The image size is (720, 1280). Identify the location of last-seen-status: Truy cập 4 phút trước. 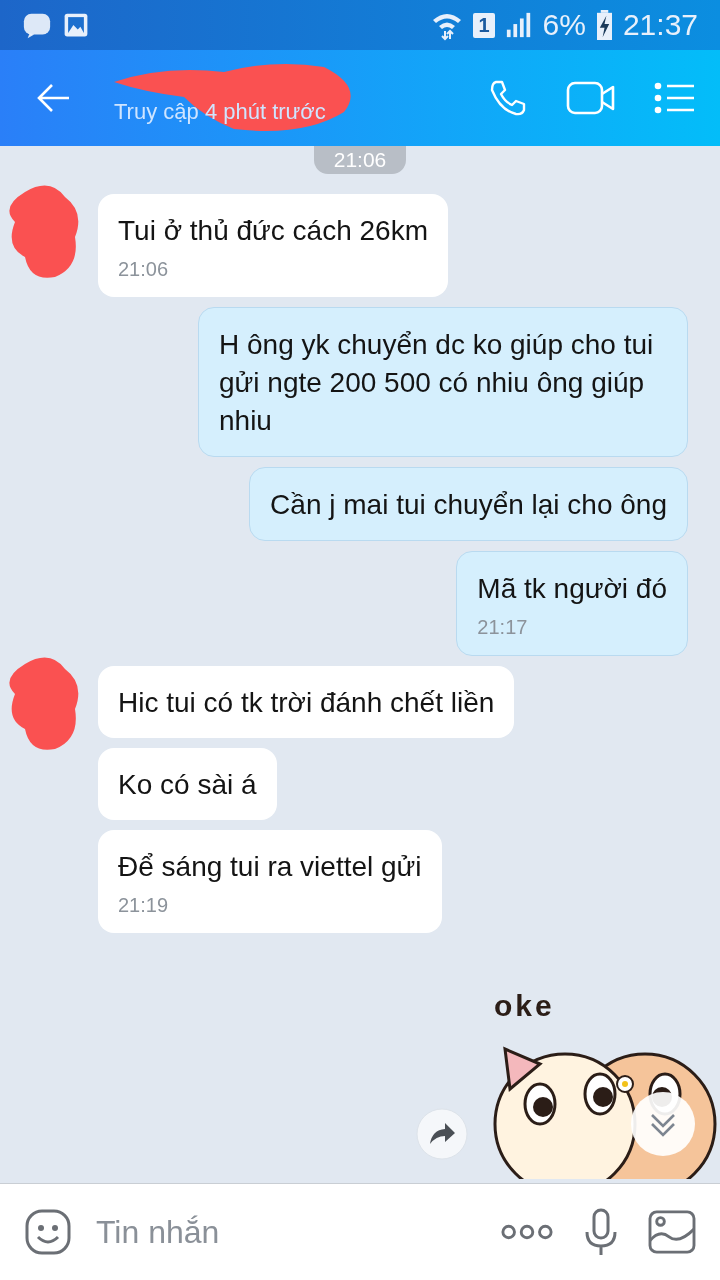
(220, 112).